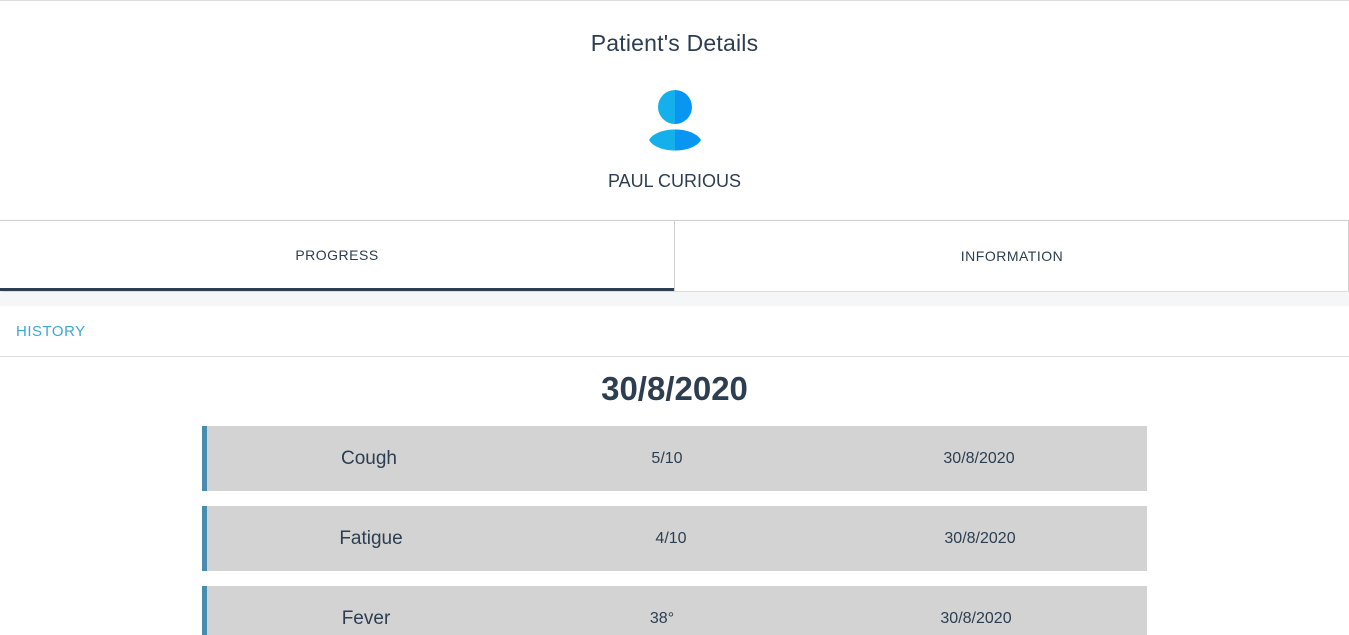  Describe the element at coordinates (662, 618) in the screenshot. I see `symptom-level: 38°` at that location.